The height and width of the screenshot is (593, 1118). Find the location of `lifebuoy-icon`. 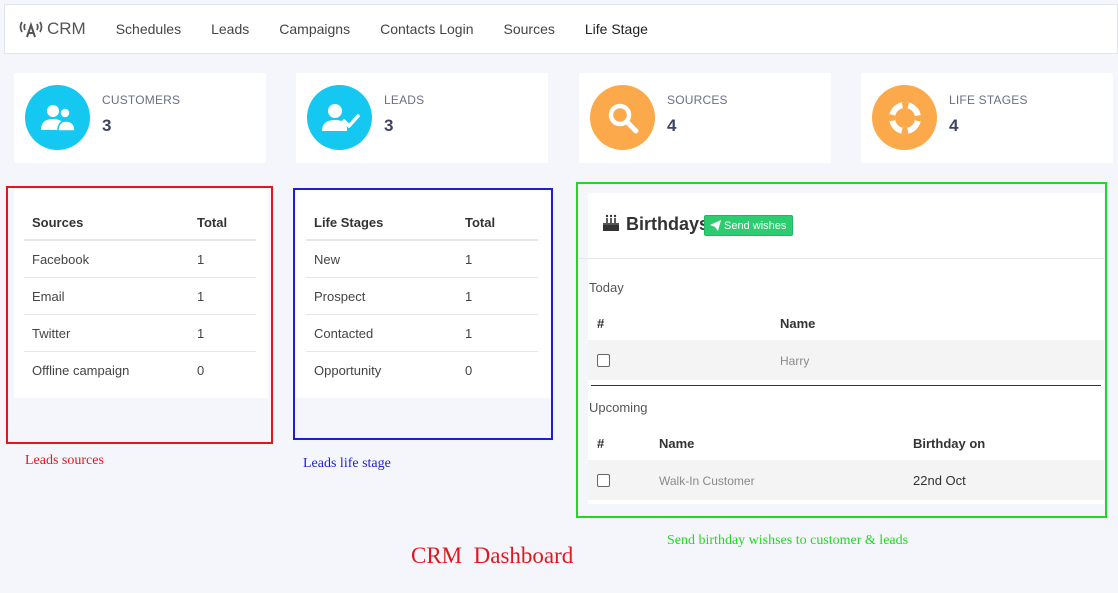

lifebuoy-icon is located at coordinates (904, 117).